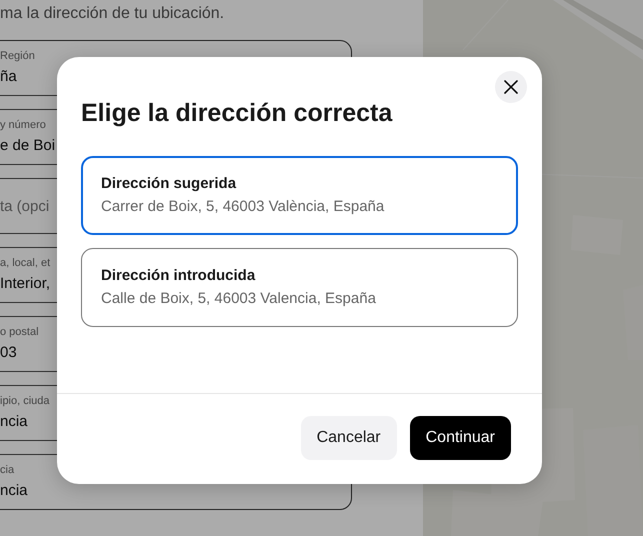 The image size is (643, 536). I want to click on address-option: Dirección sugerida Carrer de Boix, 5, 46003 València, España, so click(299, 195).